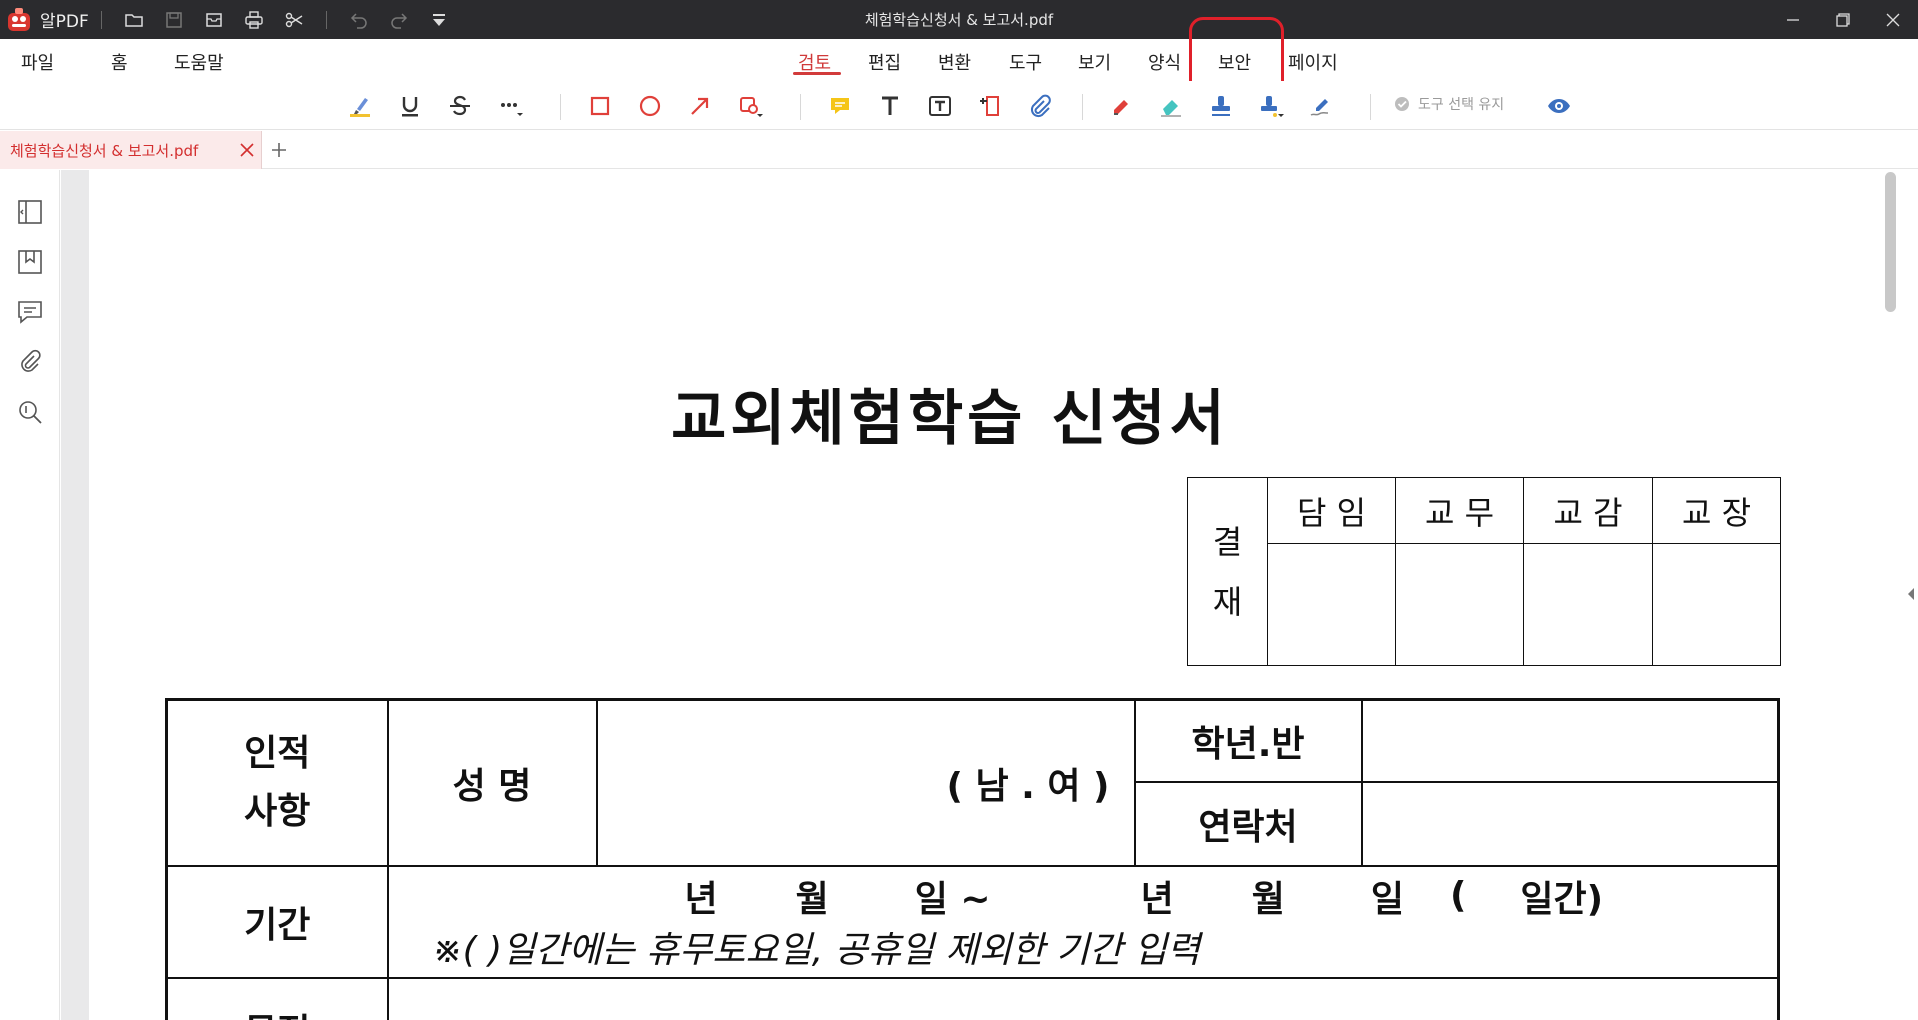 This screenshot has height=1020, width=1918. Describe the element at coordinates (1083, 896) in the screenshot. I see `period-line: 년 월 일 ~ 년 월 일 ( 일간)` at that location.